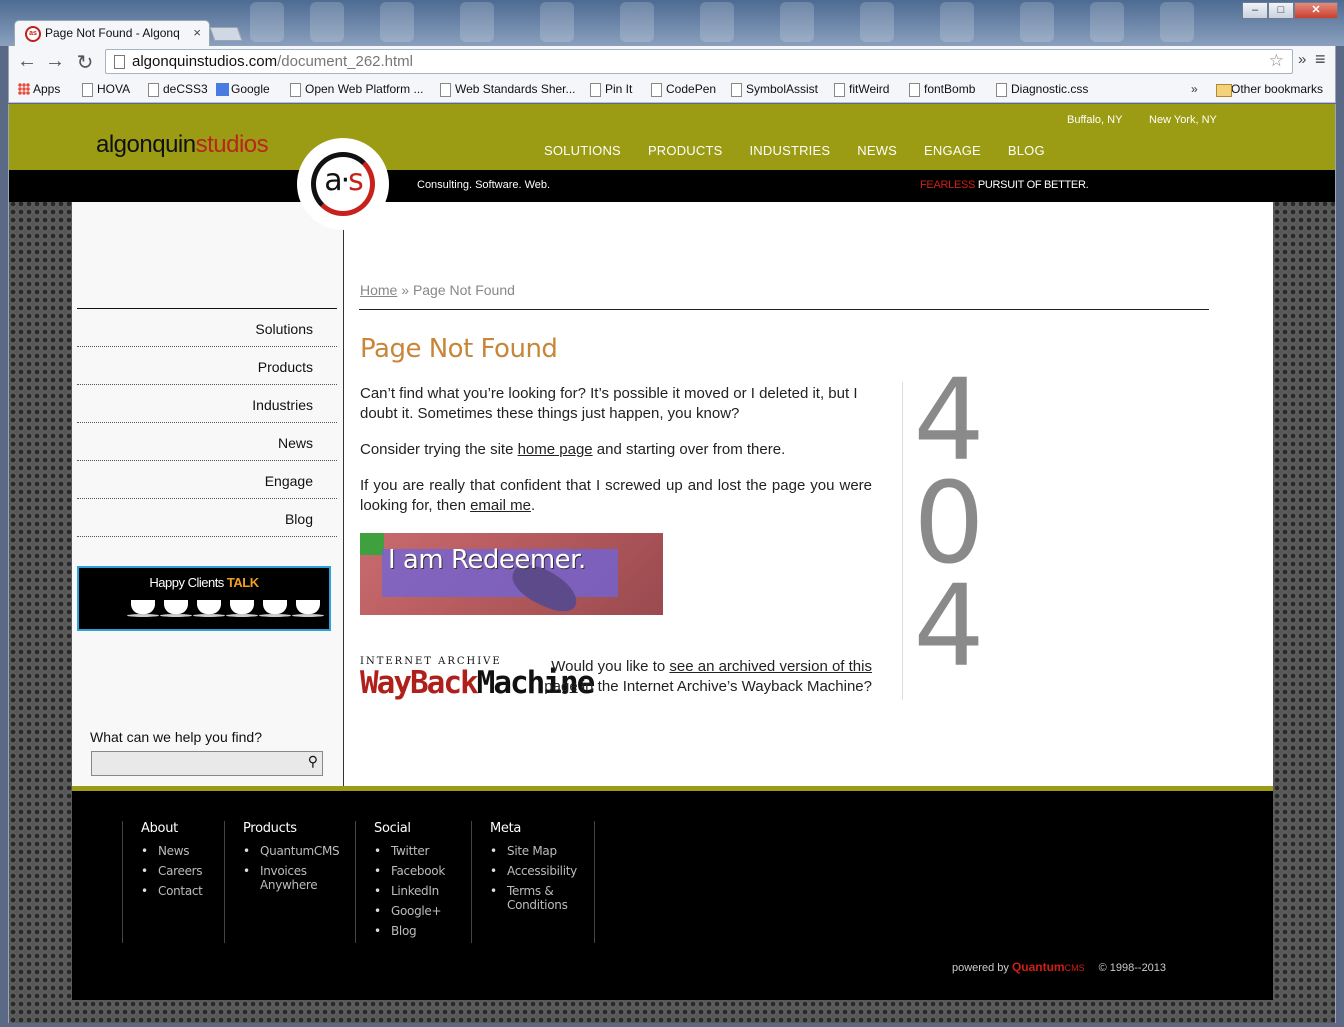  I want to click on footer-link: News, so click(182, 851).